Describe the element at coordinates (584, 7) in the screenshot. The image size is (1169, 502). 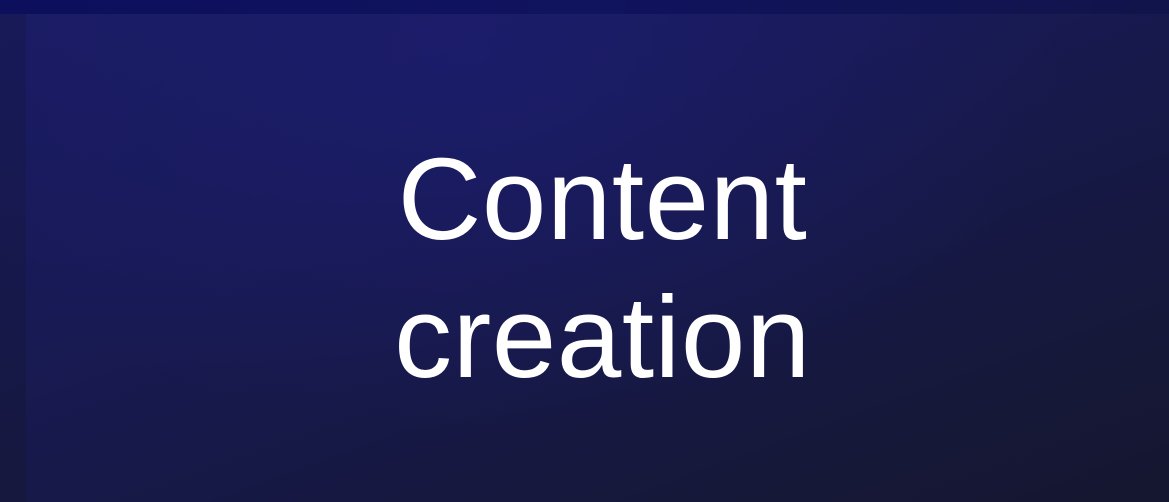
I see `top-strip` at that location.